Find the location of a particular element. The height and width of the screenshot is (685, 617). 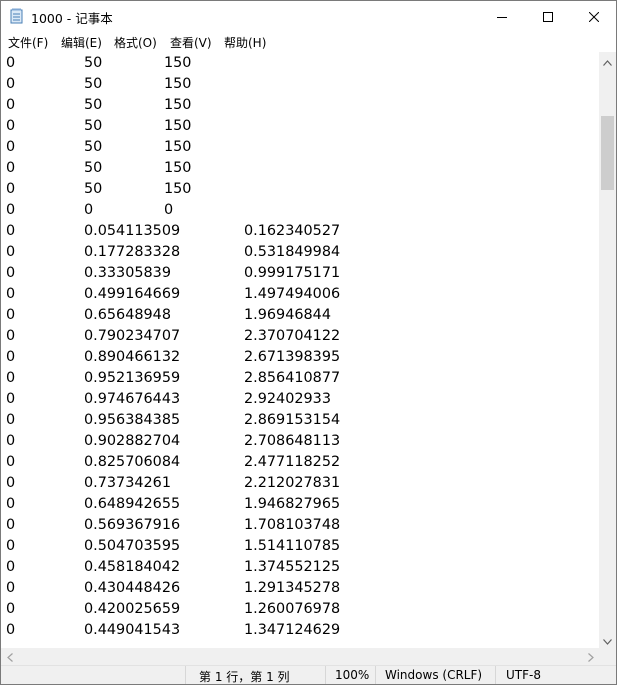

maximize-button is located at coordinates (548, 16).